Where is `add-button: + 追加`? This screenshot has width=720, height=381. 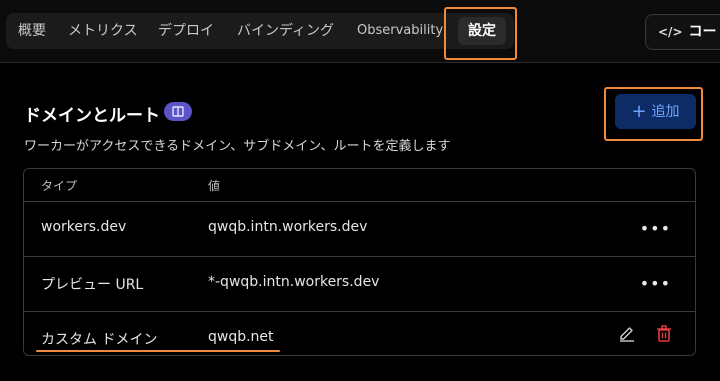
add-button: + 追加 is located at coordinates (655, 111).